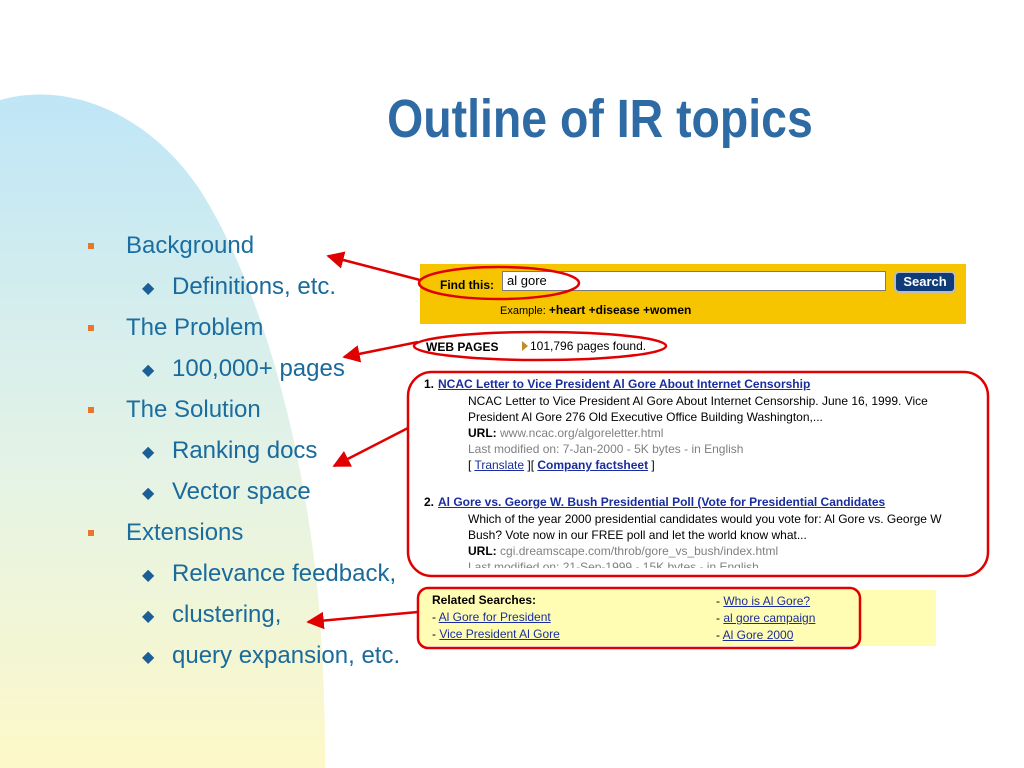  I want to click on annotation-box, so click(639, 618).